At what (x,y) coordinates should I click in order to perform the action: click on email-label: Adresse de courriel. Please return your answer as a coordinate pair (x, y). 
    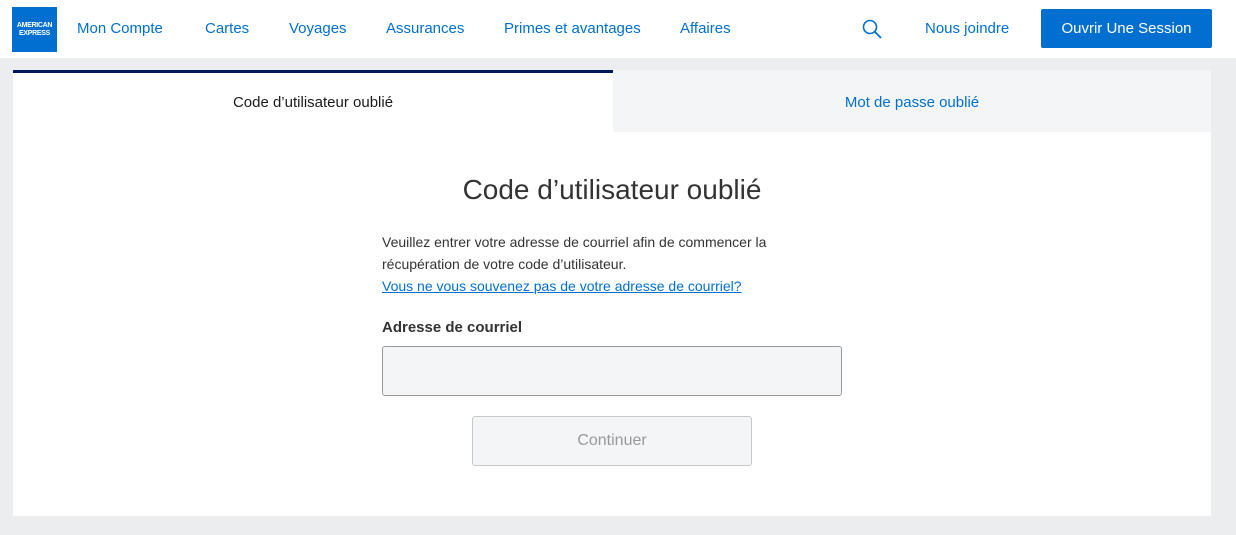
    Looking at the image, I should click on (452, 327).